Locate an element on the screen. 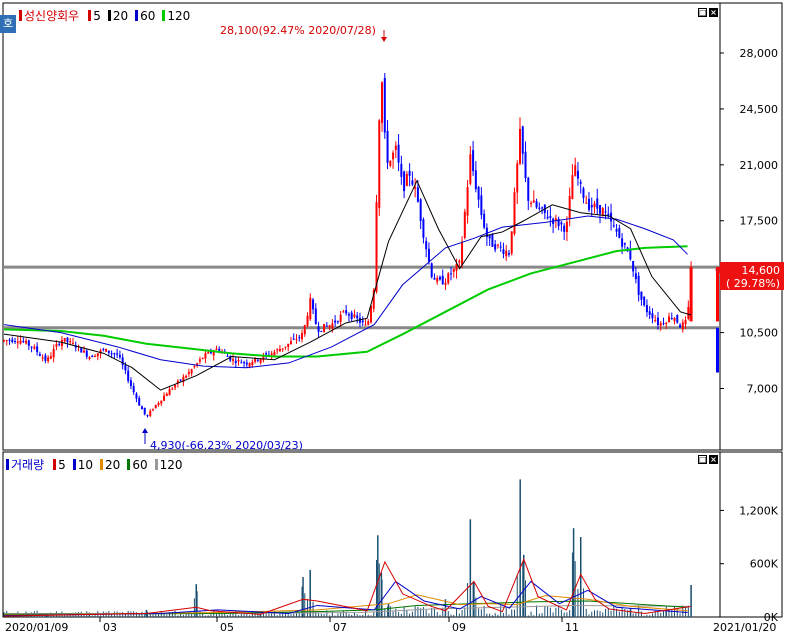 Image resolution: width=785 pixels, height=635 pixels. volume-panel-restore-button: □ is located at coordinates (702, 459).